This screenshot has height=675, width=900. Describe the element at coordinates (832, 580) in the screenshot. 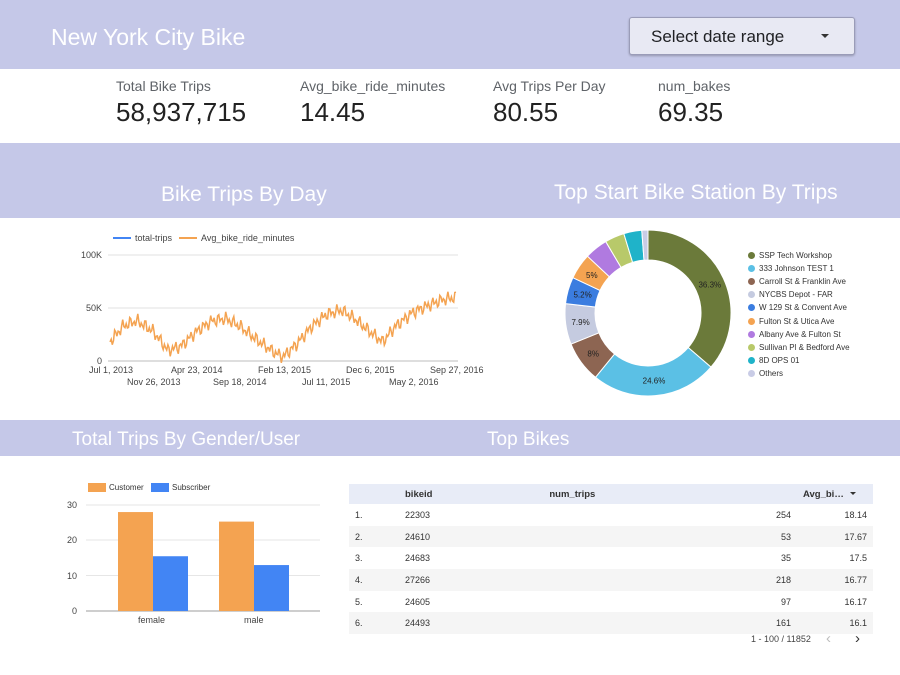

I see `cell-avg: 16.77` at that location.